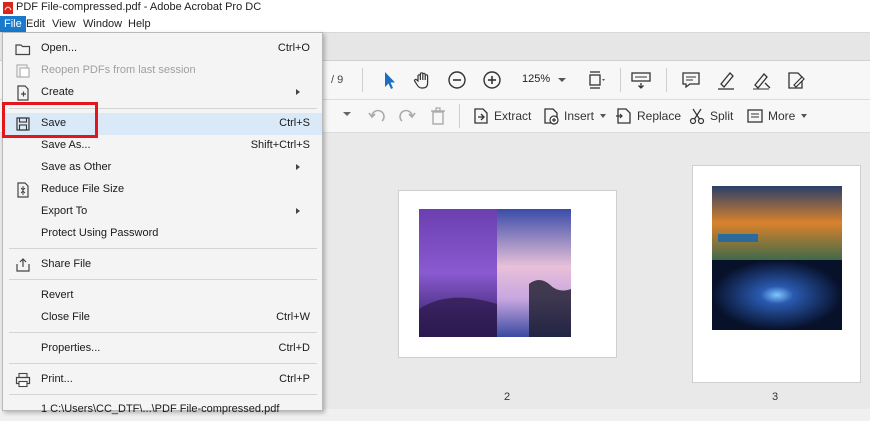 Image resolution: width=870 pixels, height=421 pixels. What do you see at coordinates (536, 79) in the screenshot?
I see `zoom-value: 125%` at bounding box center [536, 79].